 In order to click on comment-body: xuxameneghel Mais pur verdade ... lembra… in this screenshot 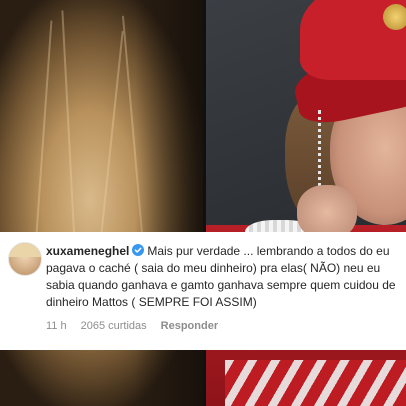, I will do `click(222, 277)`.